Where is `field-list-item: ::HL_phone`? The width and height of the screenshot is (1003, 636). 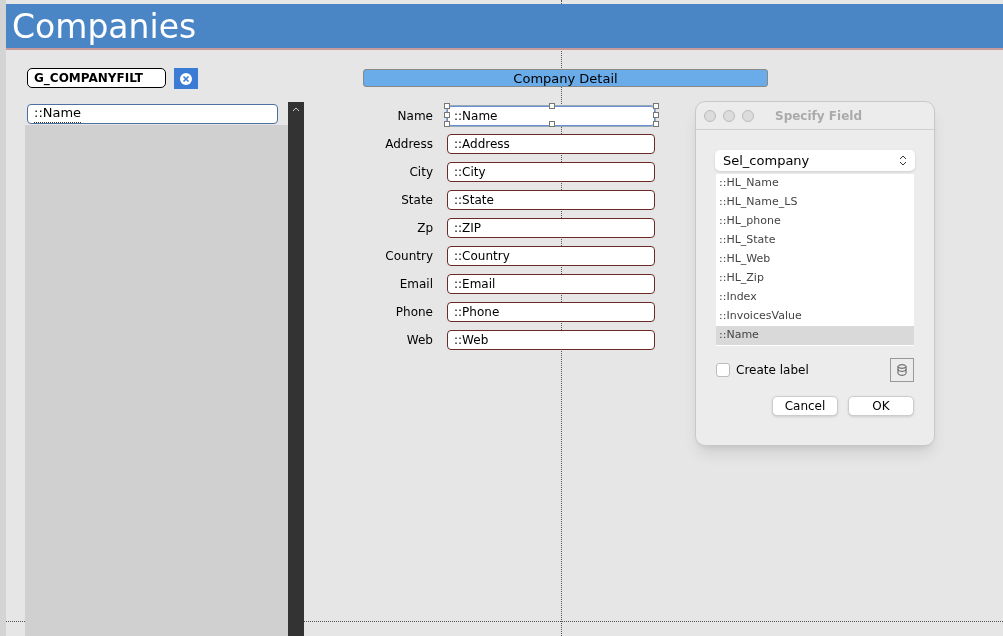
field-list-item: ::HL_phone is located at coordinates (815, 221).